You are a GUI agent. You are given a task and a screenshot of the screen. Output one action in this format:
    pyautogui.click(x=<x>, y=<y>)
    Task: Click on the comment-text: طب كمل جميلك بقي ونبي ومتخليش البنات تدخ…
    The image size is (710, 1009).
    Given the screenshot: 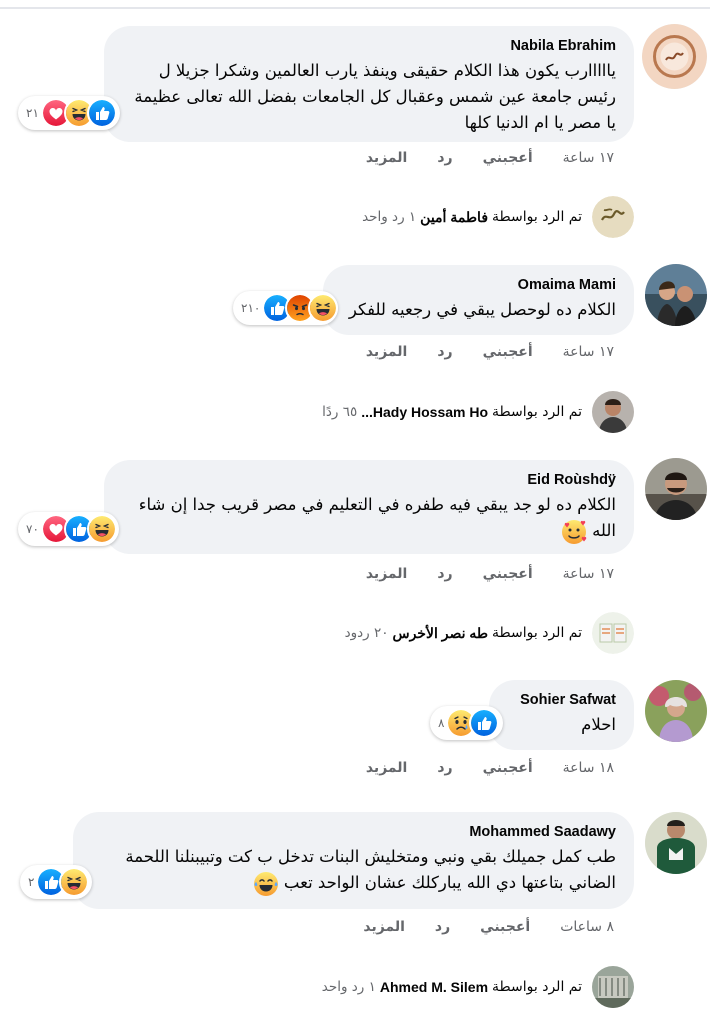 What is the action you would take?
    pyautogui.click(x=353, y=870)
    